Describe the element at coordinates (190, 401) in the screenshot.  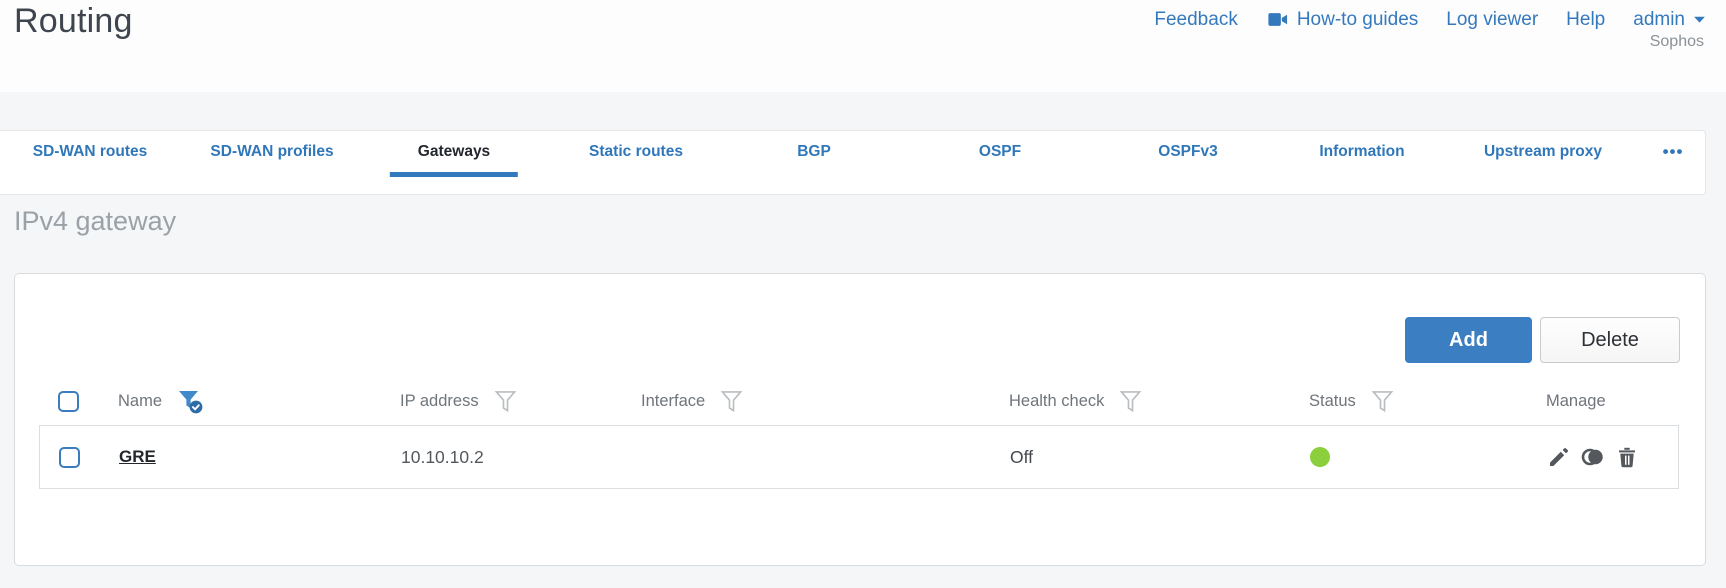
I see `filter-active-icon` at that location.